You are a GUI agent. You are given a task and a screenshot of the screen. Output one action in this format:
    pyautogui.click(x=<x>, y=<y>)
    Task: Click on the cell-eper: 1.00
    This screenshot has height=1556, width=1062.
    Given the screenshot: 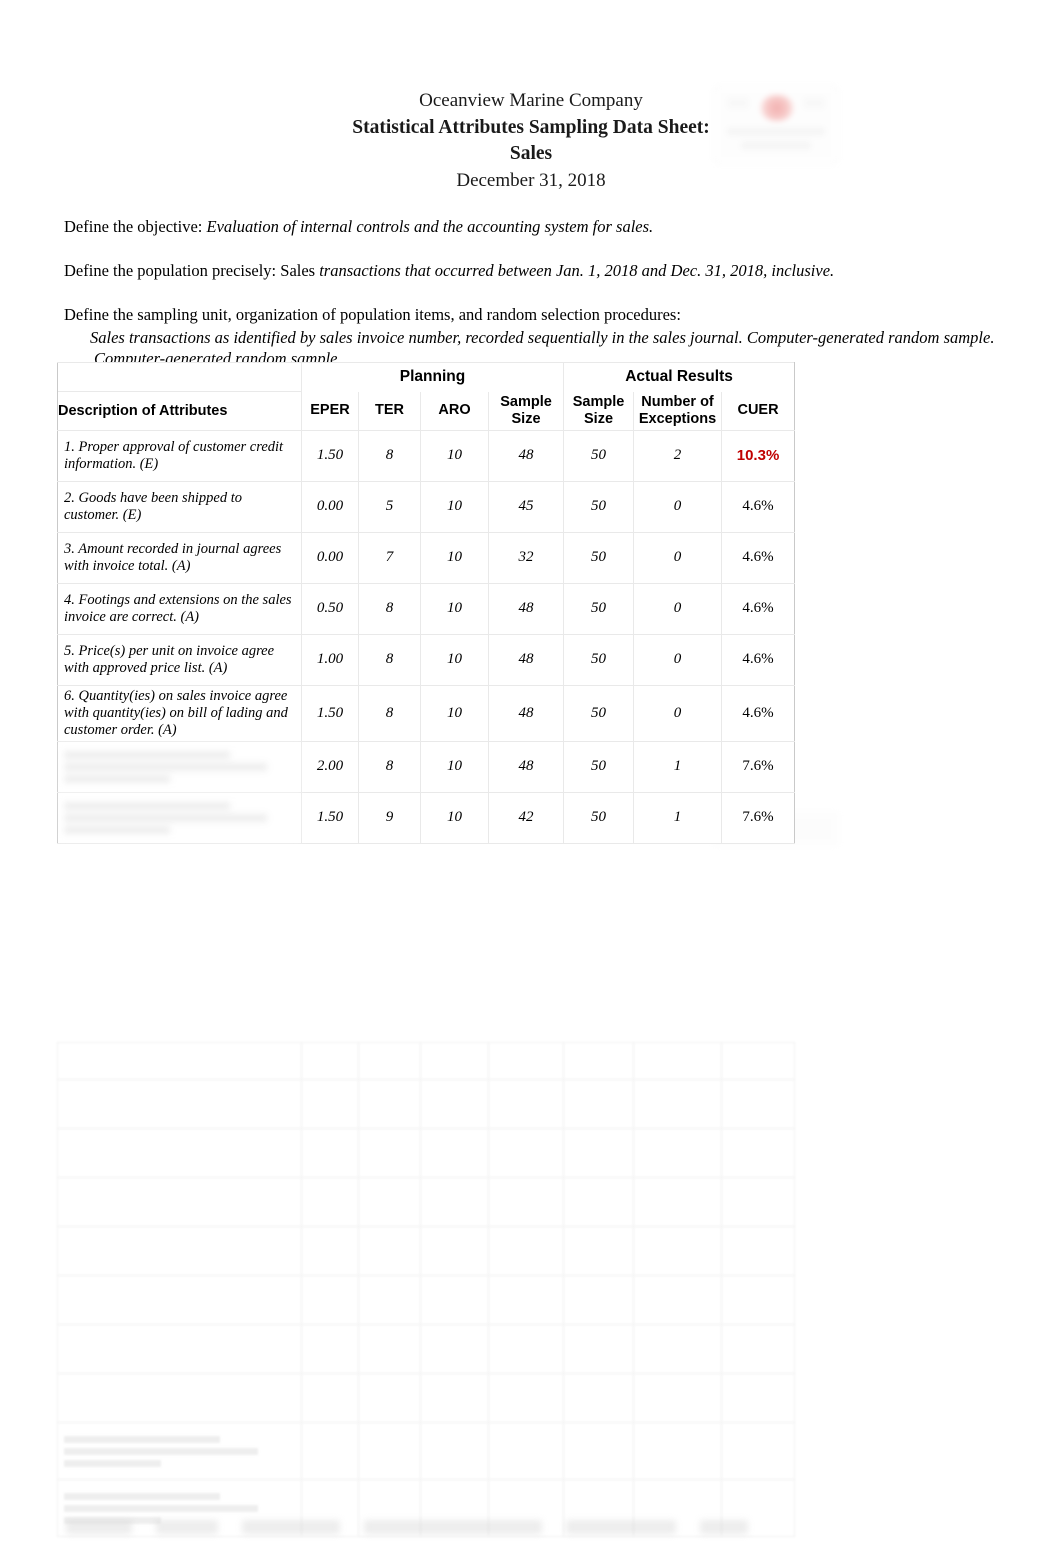 What is the action you would take?
    pyautogui.click(x=330, y=659)
    